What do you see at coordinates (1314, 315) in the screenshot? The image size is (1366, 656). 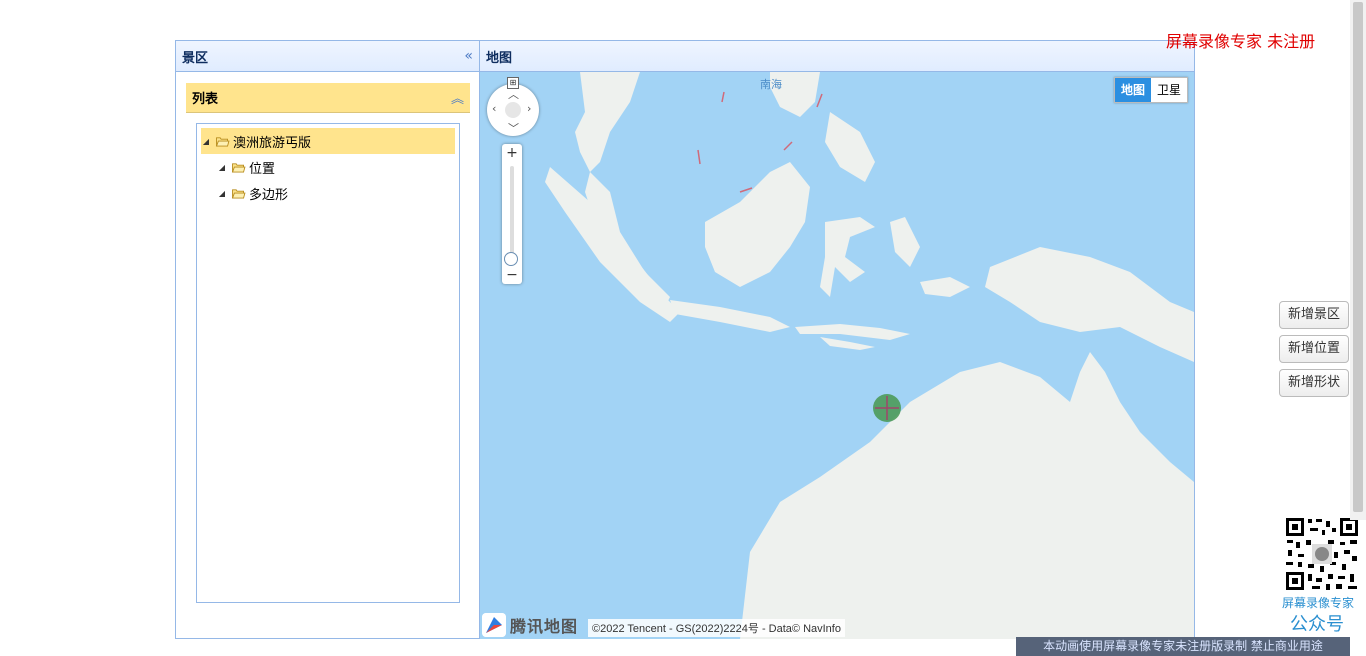 I see `add-scenic-button: 新增景区` at bounding box center [1314, 315].